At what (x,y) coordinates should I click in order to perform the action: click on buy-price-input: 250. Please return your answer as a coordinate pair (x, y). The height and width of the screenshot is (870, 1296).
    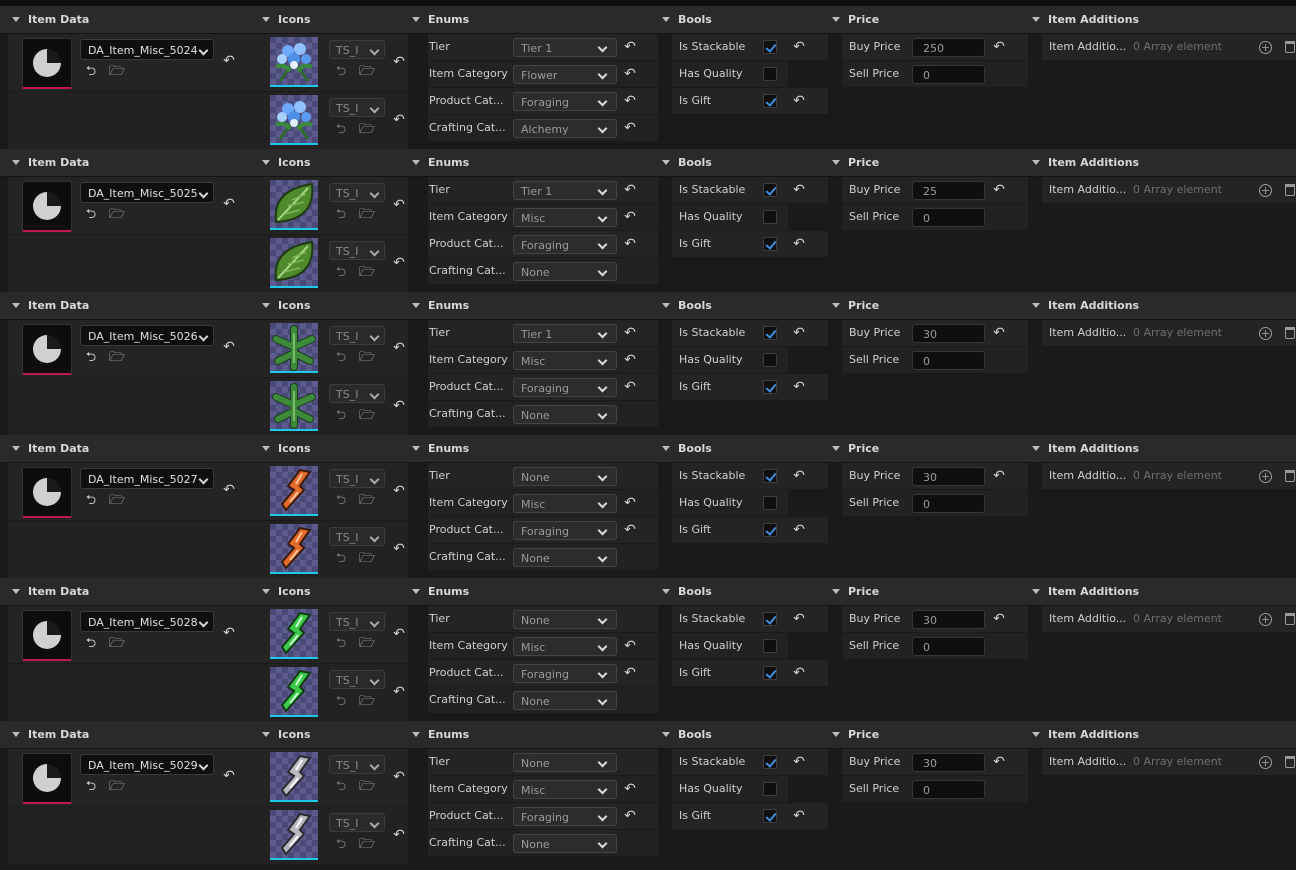
    Looking at the image, I should click on (948, 47).